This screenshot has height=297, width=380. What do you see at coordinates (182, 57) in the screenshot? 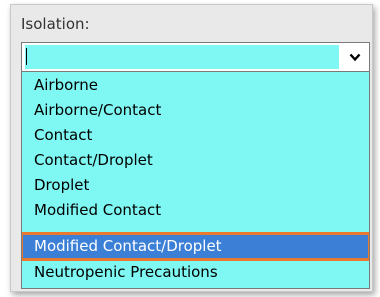
I see `isolation-input` at bounding box center [182, 57].